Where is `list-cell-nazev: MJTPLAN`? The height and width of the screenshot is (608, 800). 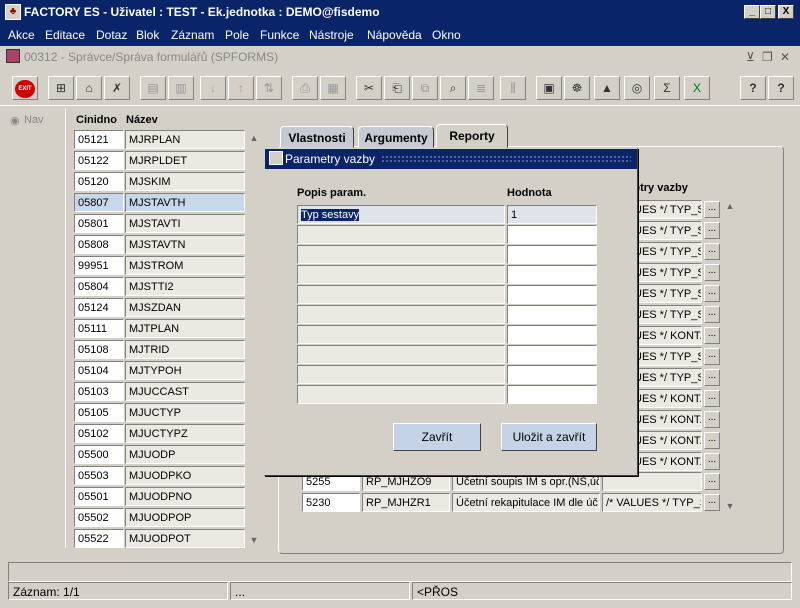 list-cell-nazev: MJTPLAN is located at coordinates (185, 328).